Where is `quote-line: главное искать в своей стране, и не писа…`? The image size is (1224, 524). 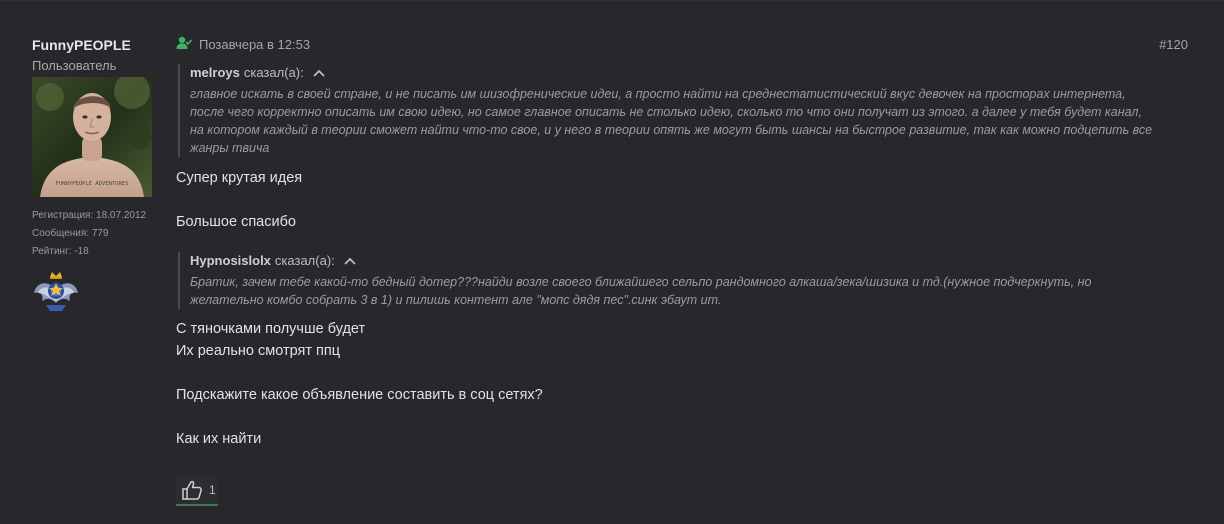 quote-line: главное искать в своей стране, и не писа… is located at coordinates (658, 94).